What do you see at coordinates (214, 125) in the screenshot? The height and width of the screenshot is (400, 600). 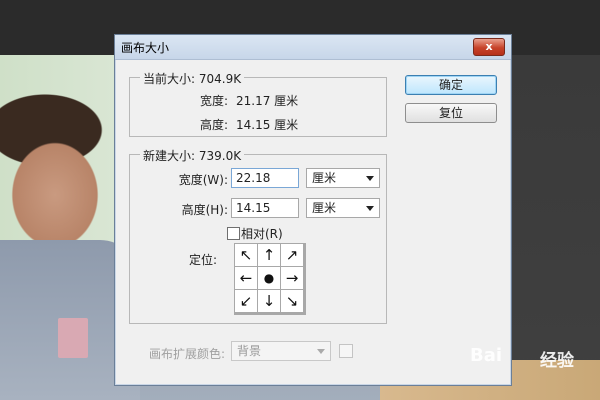 I see `current-height-label: 高度:` at bounding box center [214, 125].